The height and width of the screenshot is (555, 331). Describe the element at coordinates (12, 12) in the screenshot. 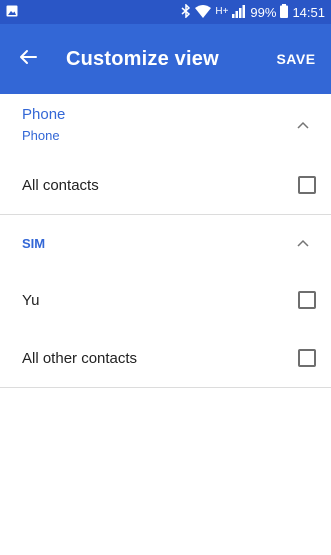

I see `image-icon` at that location.